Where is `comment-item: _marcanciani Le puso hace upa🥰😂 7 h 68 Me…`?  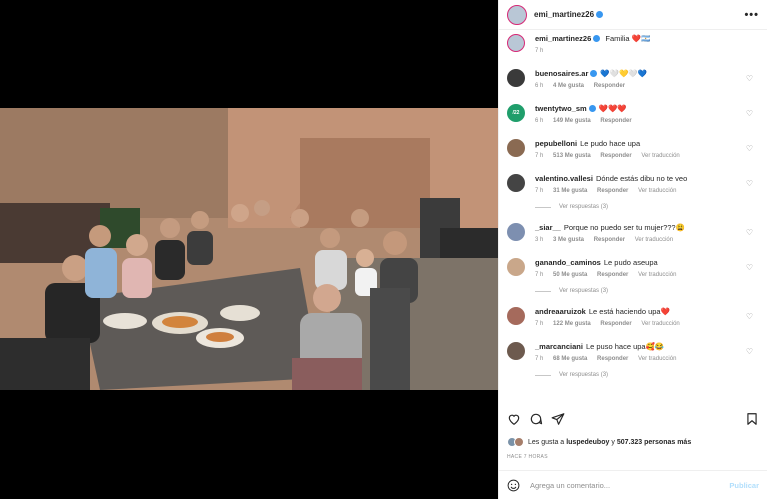
comment-item: _marcanciani Le puso hace upa🥰😂 7 h 68 Me… is located at coordinates (633, 351).